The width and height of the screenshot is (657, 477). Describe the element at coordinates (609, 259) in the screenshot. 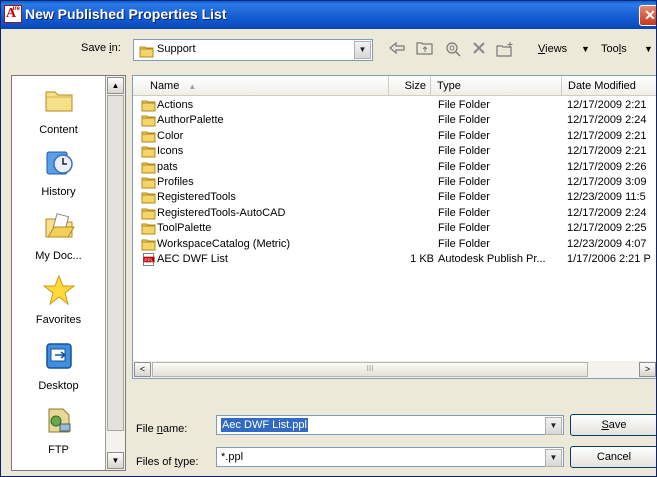

I see `file-date-cell: 1/17/2006 2:21 P` at that location.